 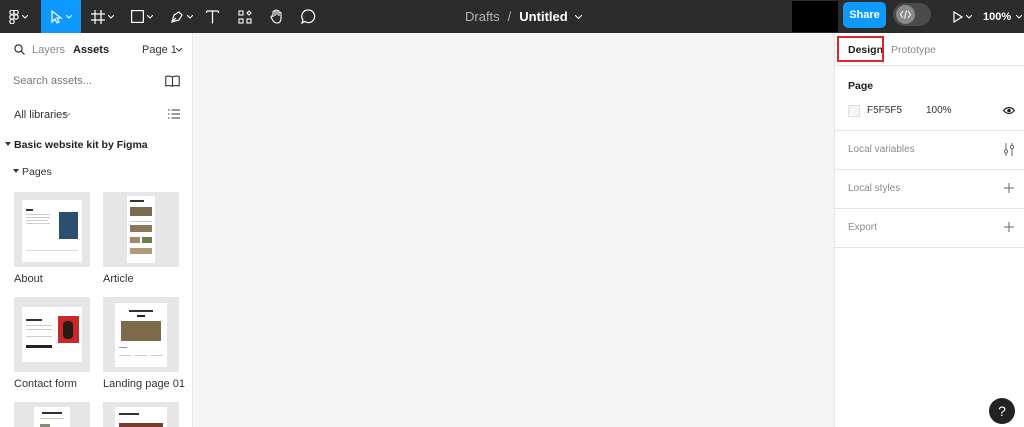 What do you see at coordinates (37, 172) in the screenshot?
I see `section-pages: Pages` at bounding box center [37, 172].